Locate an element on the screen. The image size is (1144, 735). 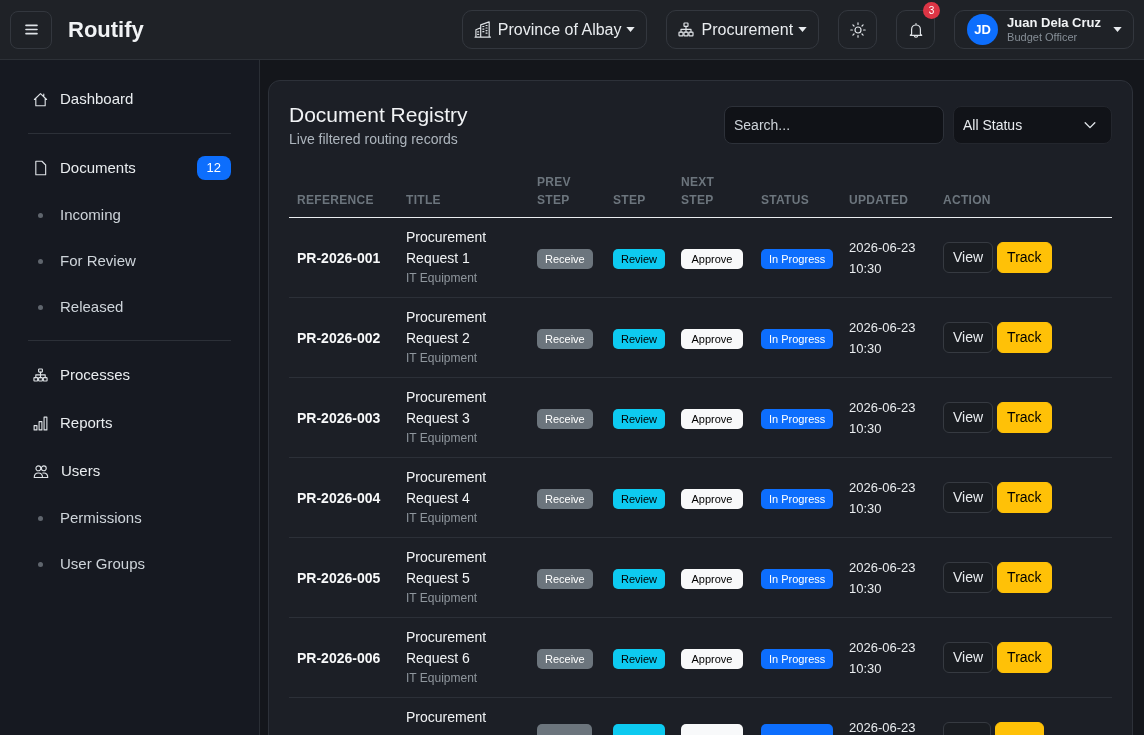
reference-number: PR-2026-002 is located at coordinates (339, 337).